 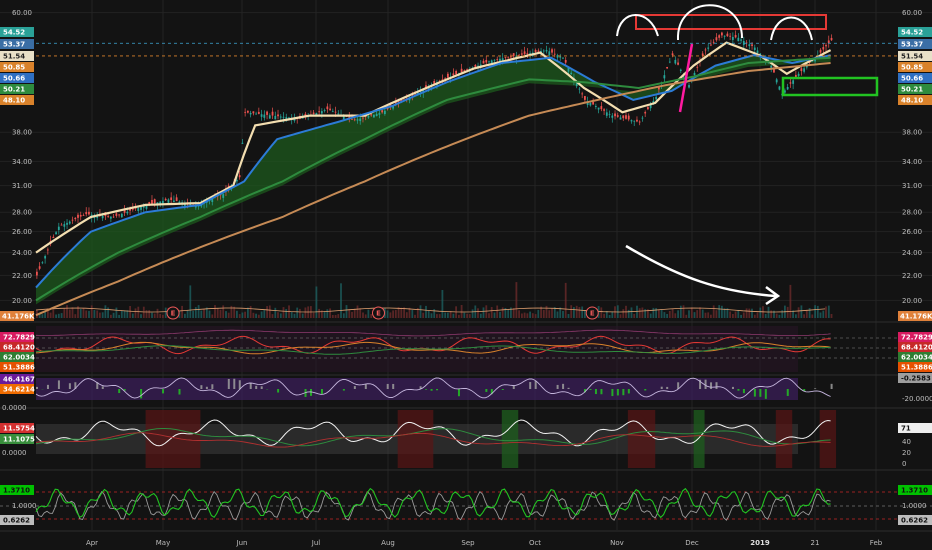 What do you see at coordinates (22, 253) in the screenshot?
I see `price-tick-left: 24.00` at bounding box center [22, 253].